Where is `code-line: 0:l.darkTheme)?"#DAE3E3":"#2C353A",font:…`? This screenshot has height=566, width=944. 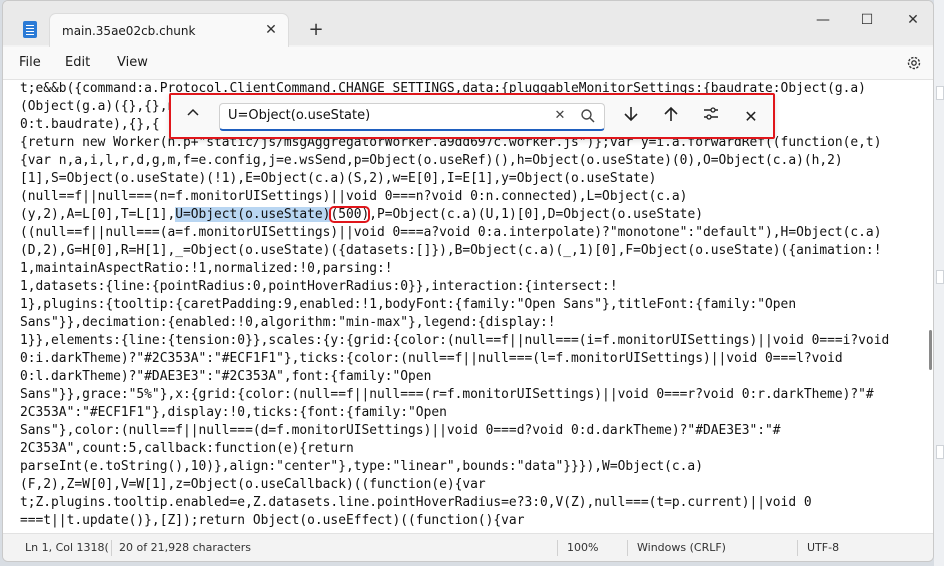 code-line: 0:l.darkTheme)?"#DAE3E3":"#2C353A",font:… is located at coordinates (226, 376).